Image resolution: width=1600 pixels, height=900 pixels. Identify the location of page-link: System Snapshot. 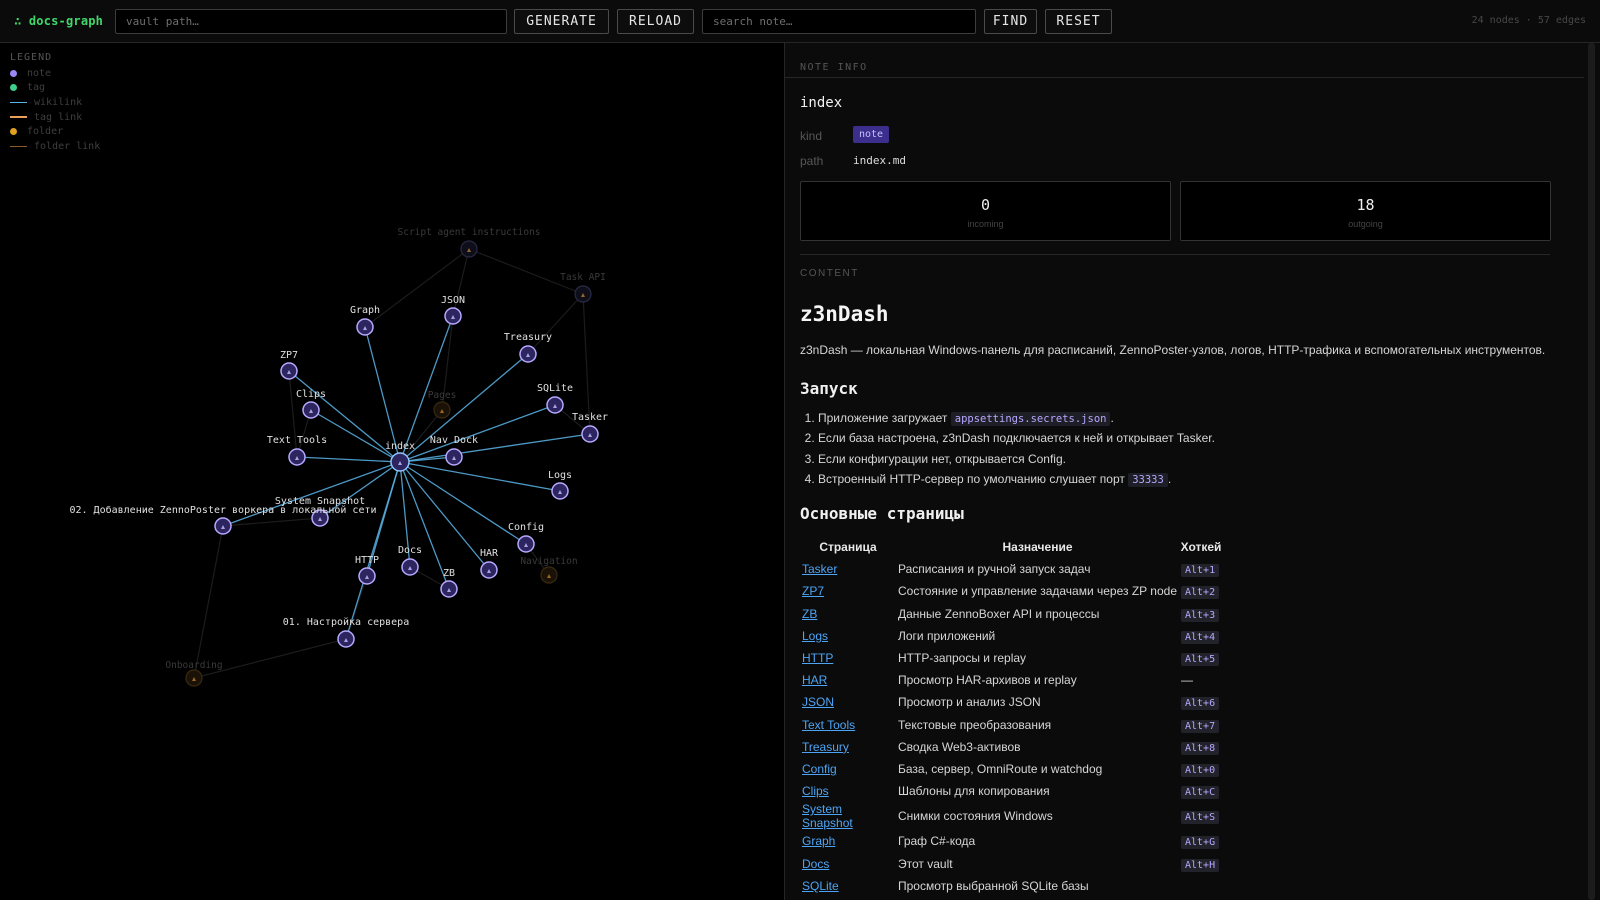
(827, 816).